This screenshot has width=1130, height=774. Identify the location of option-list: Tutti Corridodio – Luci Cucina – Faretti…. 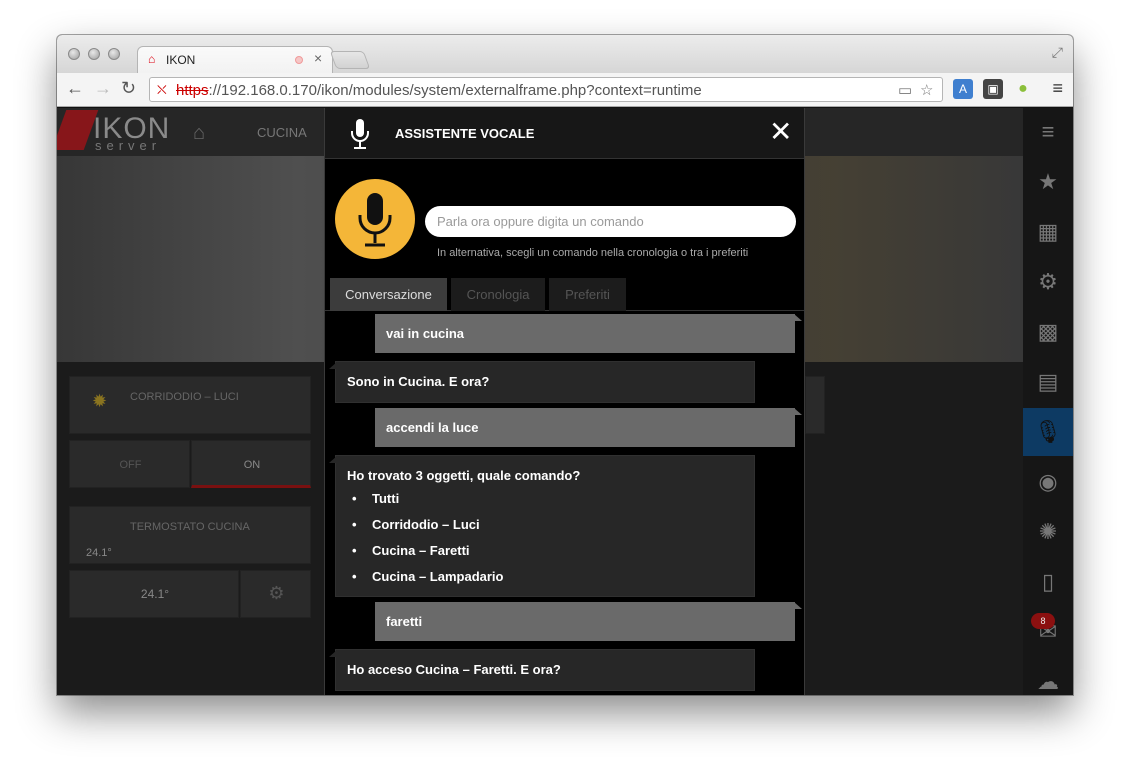
(545, 543).